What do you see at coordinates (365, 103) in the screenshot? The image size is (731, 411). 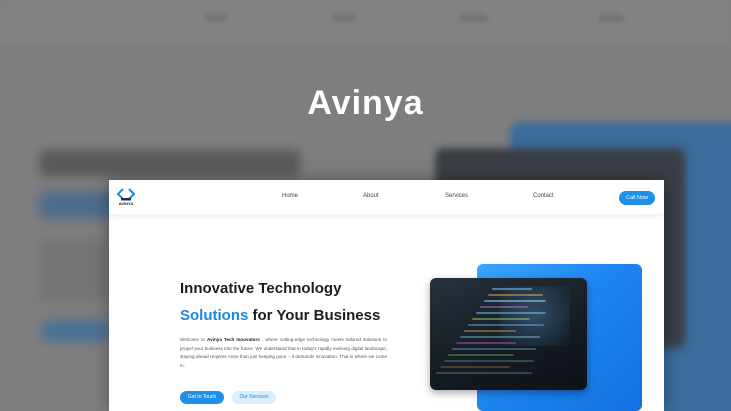 I see `overlay-brand-title: Avinya` at bounding box center [365, 103].